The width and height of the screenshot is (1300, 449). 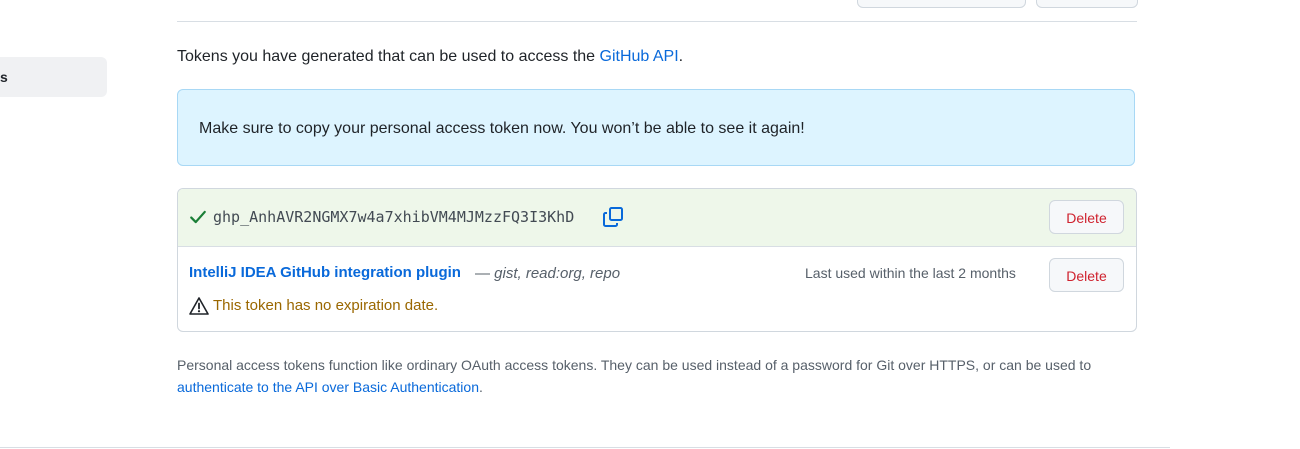 What do you see at coordinates (1086, 217) in the screenshot?
I see `delete-new-token-button: Delete` at bounding box center [1086, 217].